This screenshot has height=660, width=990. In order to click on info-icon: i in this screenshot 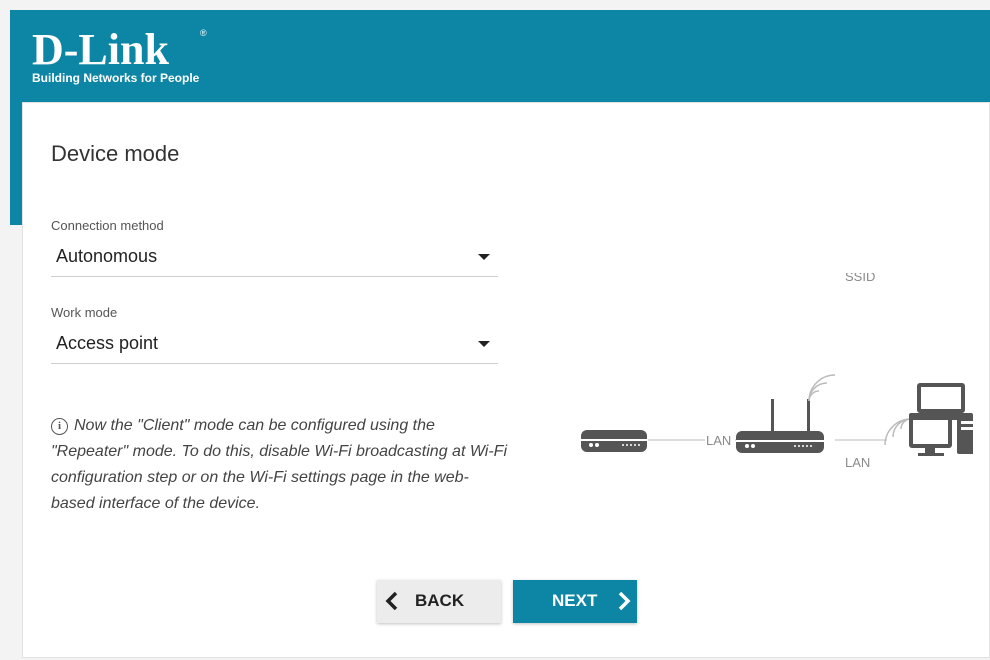, I will do `click(59, 426)`.